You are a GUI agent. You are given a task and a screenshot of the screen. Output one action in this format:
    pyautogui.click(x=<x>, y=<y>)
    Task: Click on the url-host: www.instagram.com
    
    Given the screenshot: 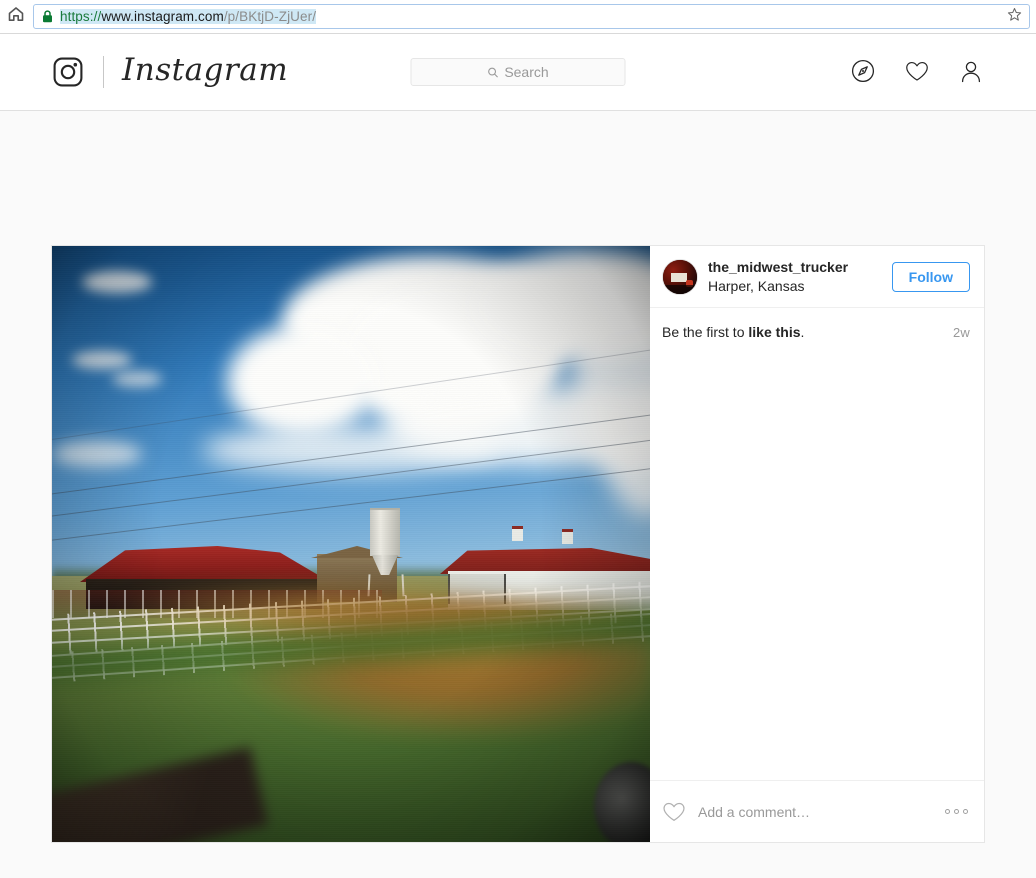 What is the action you would take?
    pyautogui.click(x=162, y=16)
    